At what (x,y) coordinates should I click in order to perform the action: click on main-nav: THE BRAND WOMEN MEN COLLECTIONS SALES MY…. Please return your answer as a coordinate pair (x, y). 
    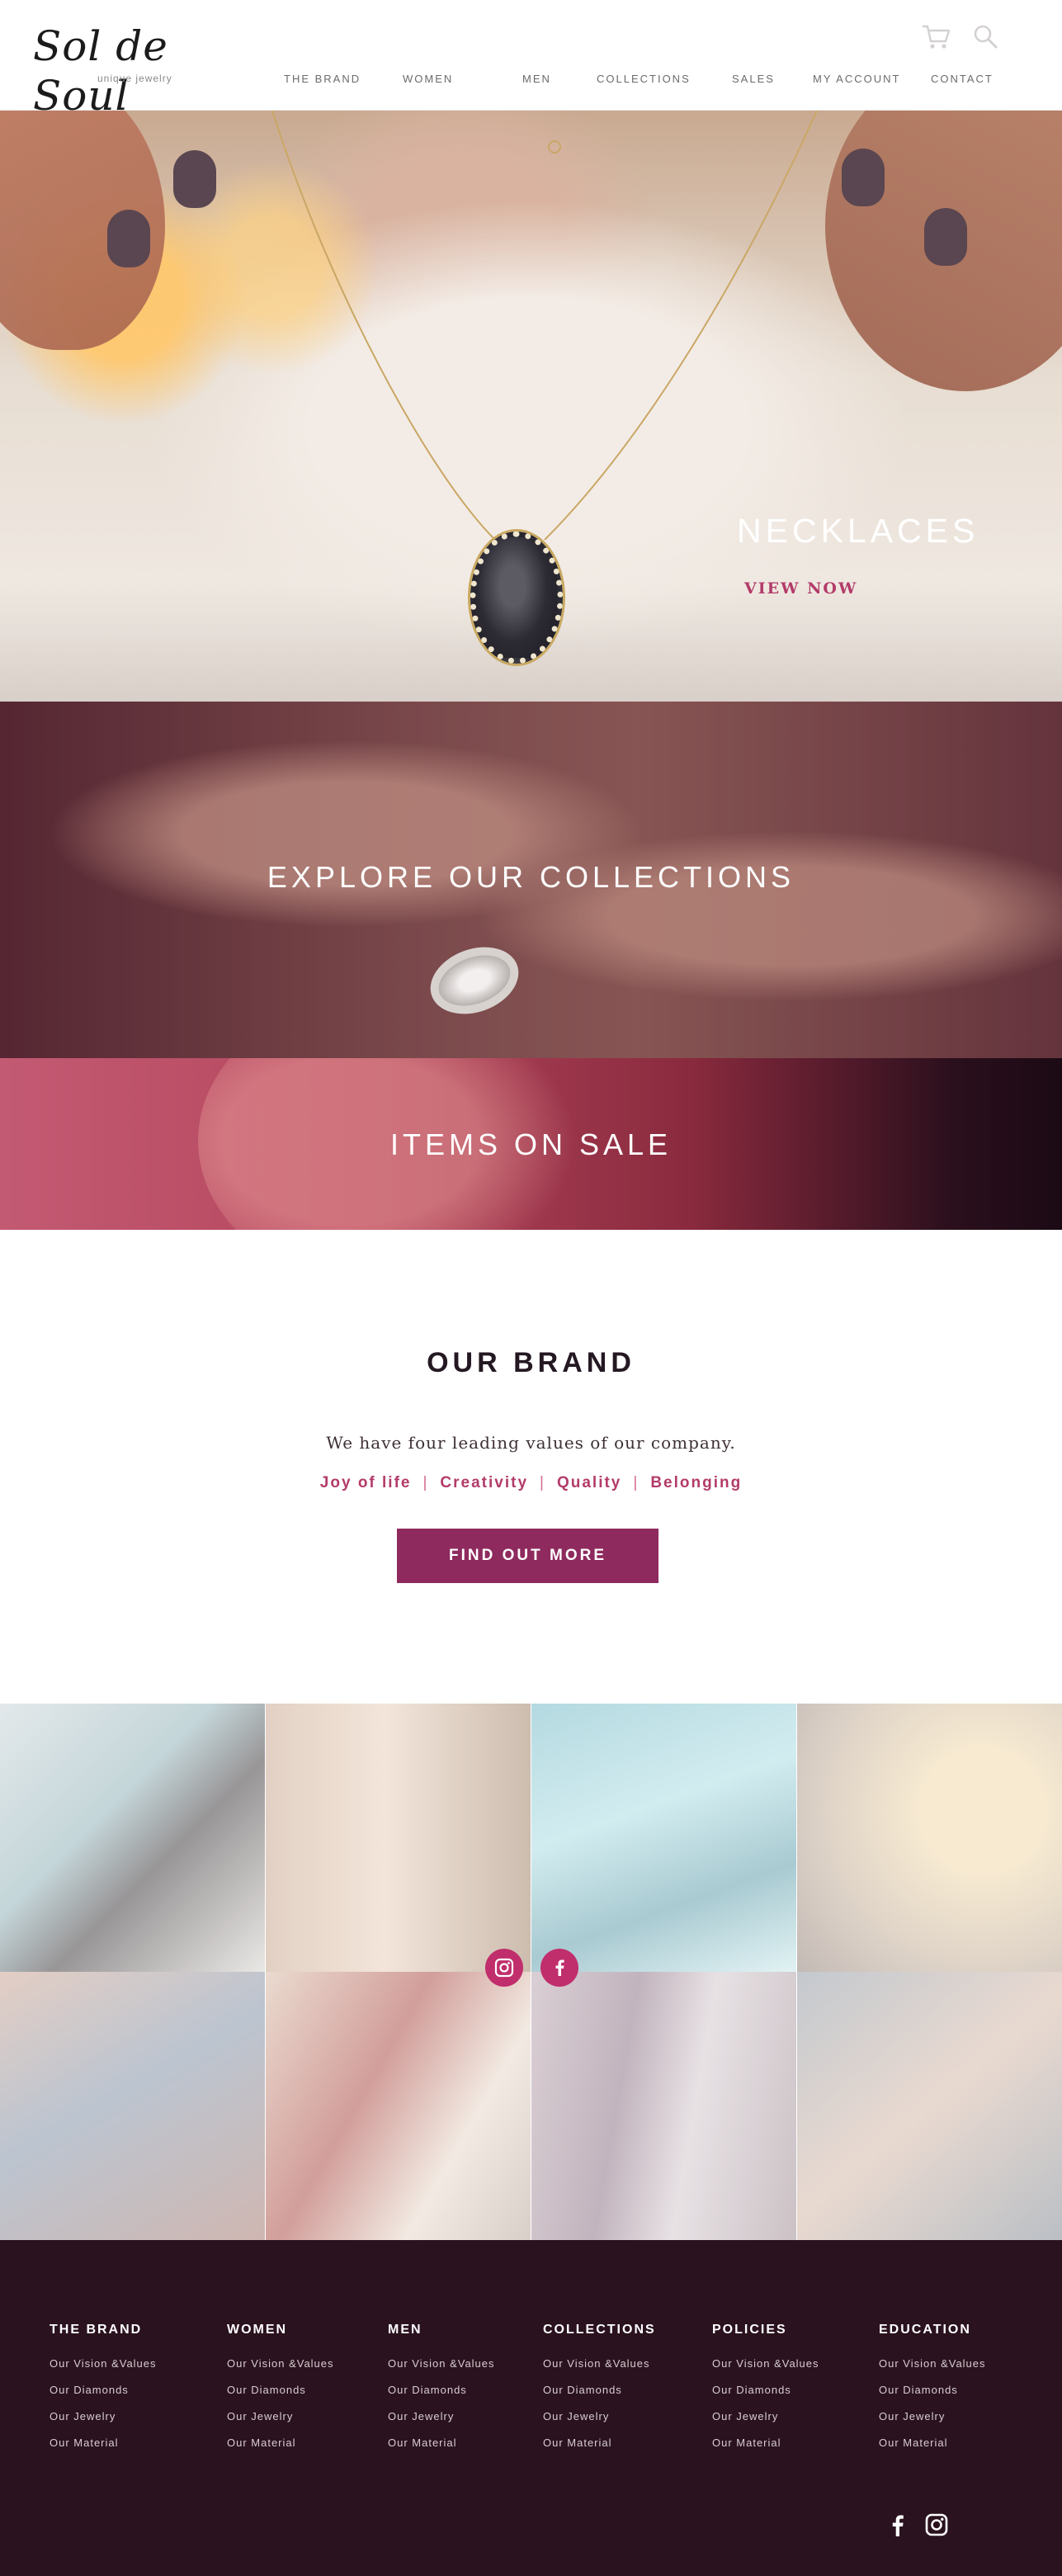
    Looking at the image, I should click on (531, 81).